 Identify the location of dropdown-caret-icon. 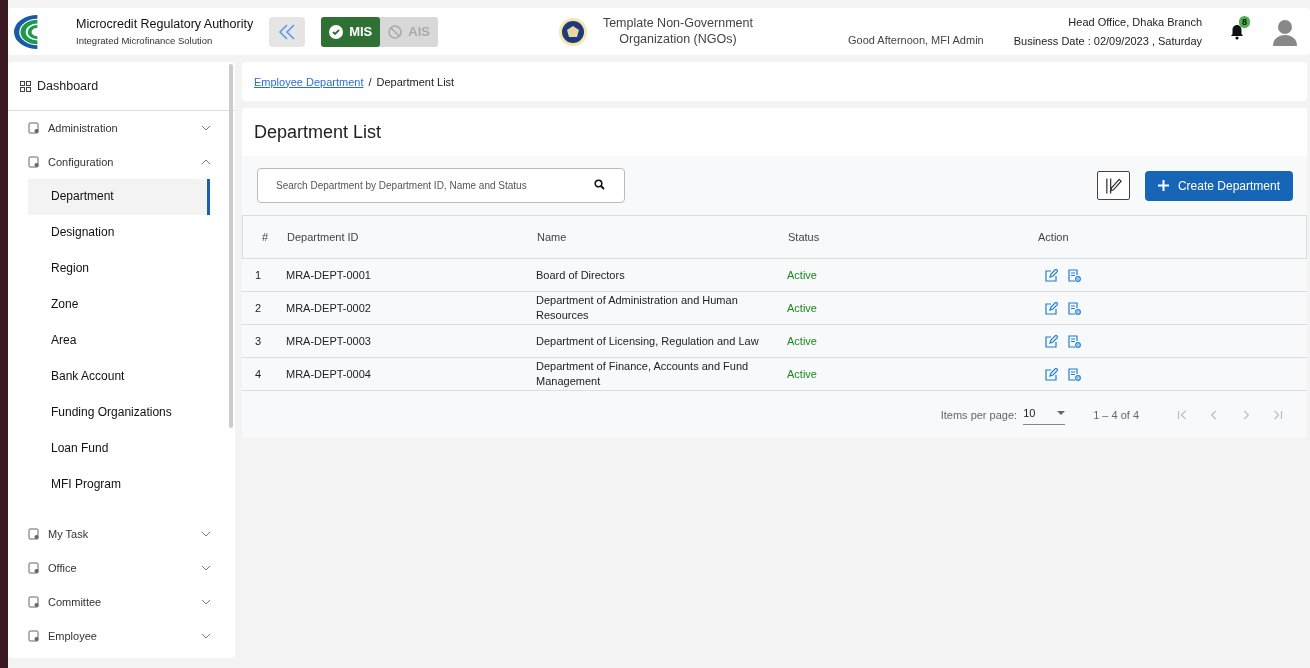
(1061, 413).